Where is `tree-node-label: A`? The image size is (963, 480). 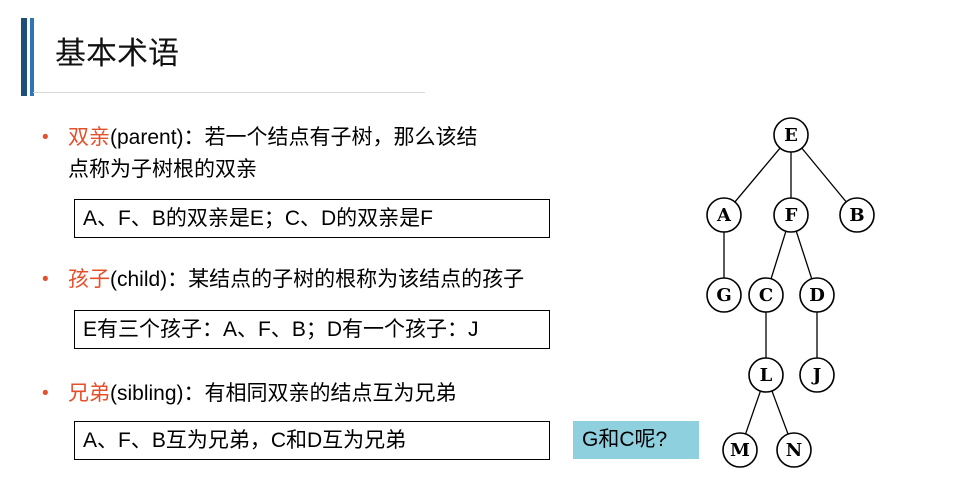
tree-node-label: A is located at coordinates (724, 215).